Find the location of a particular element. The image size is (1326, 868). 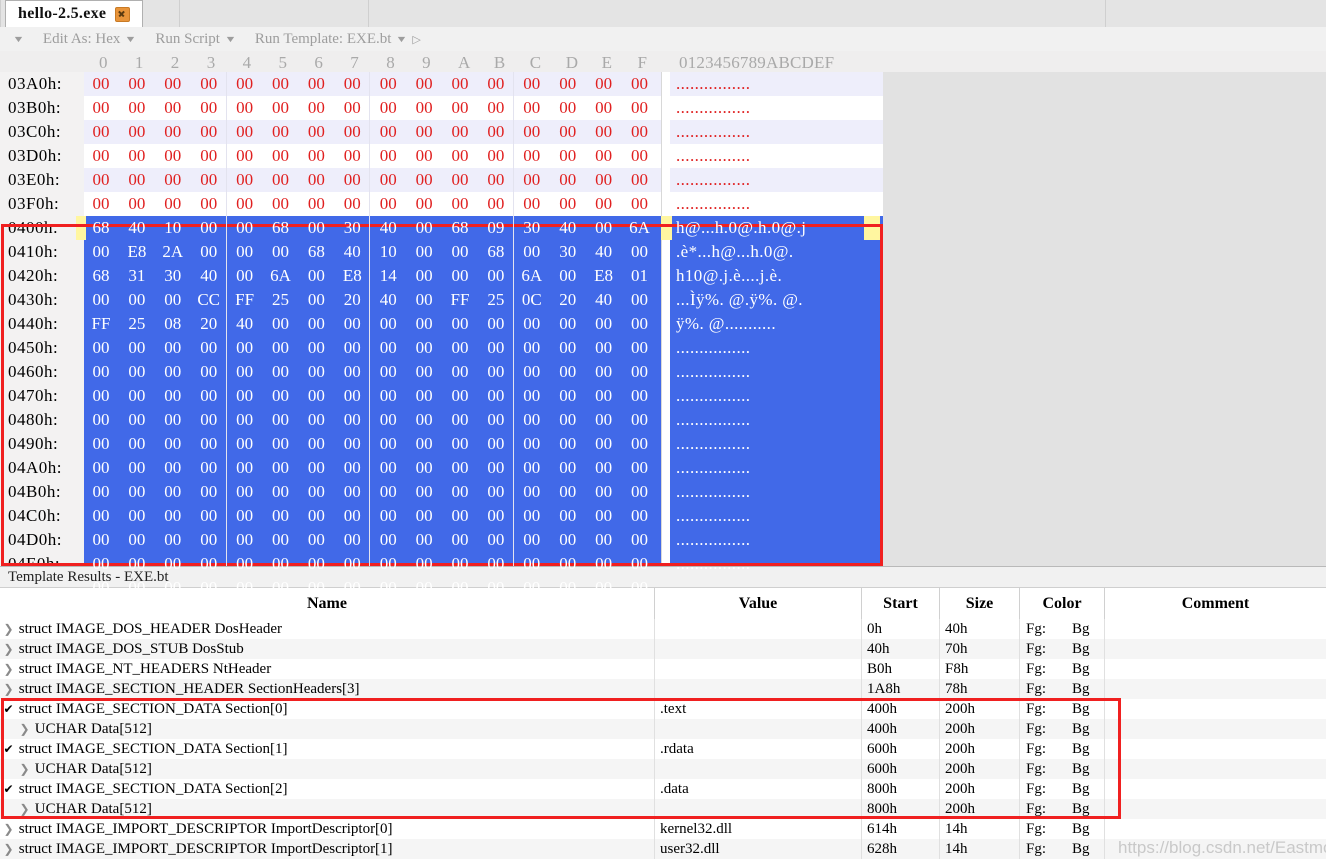

cell-size: 14h is located at coordinates (980, 829).